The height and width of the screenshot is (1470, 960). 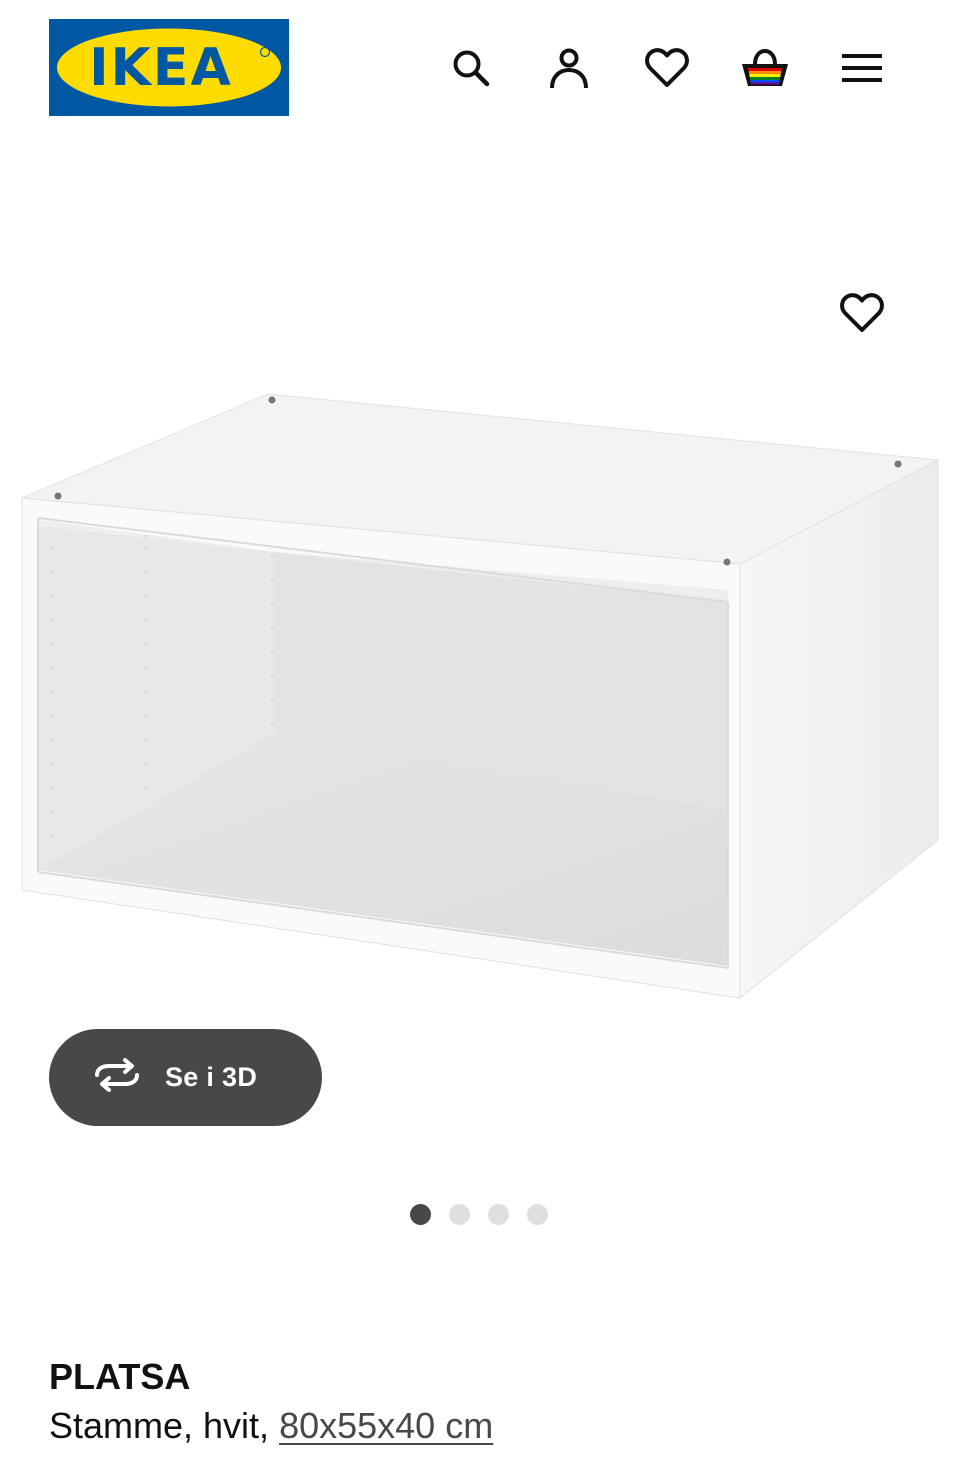 What do you see at coordinates (667, 68) in the screenshot?
I see `heart-icon` at bounding box center [667, 68].